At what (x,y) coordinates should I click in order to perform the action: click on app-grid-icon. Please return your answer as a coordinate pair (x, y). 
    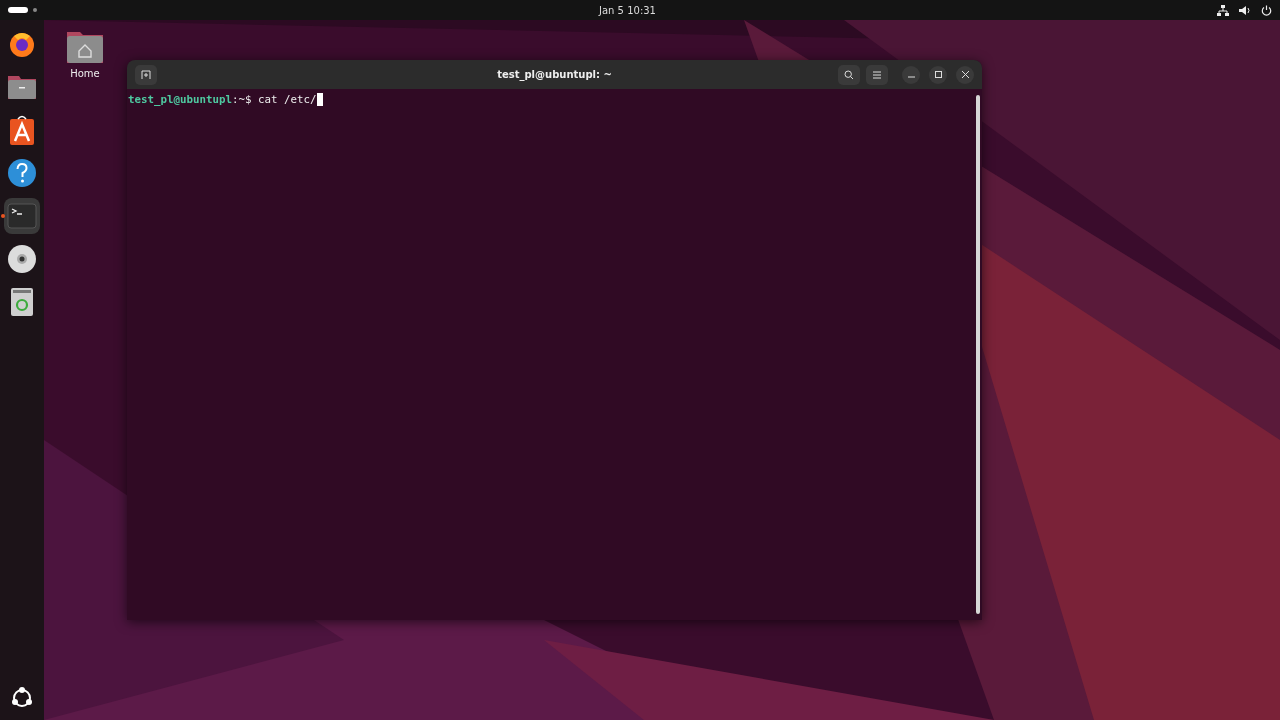
    Looking at the image, I should click on (22, 698).